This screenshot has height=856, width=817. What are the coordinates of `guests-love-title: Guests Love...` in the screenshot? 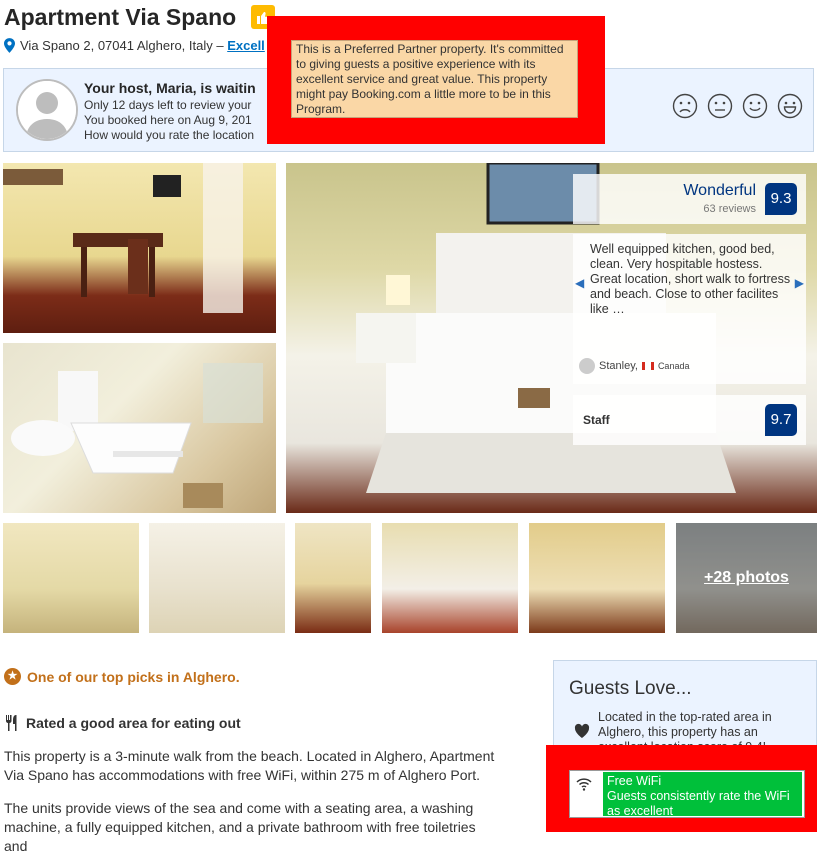 It's located at (630, 688).